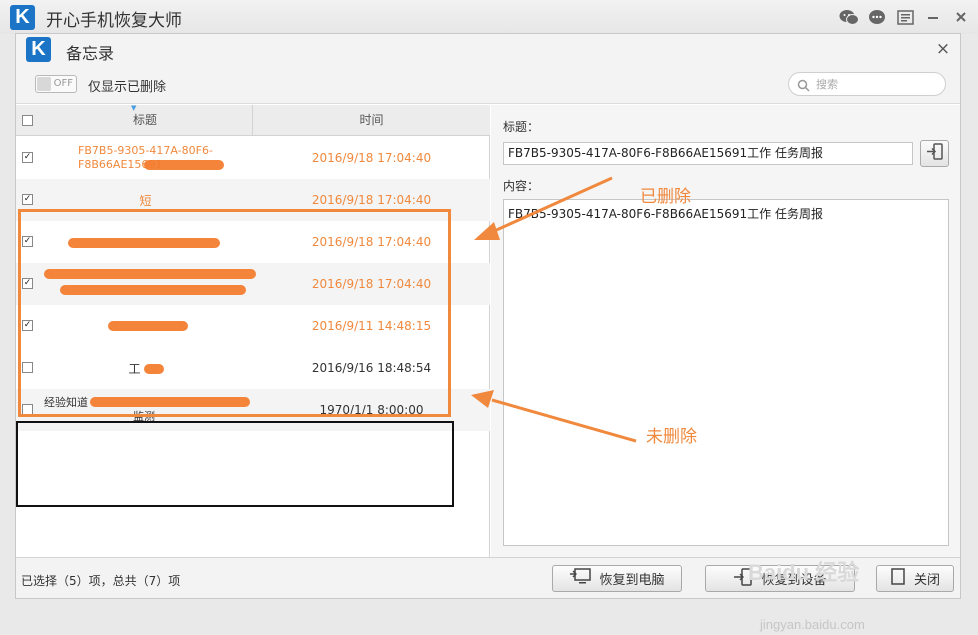 The image size is (978, 635). What do you see at coordinates (235, 464) in the screenshot?
I see `kept-items-highlight` at bounding box center [235, 464].